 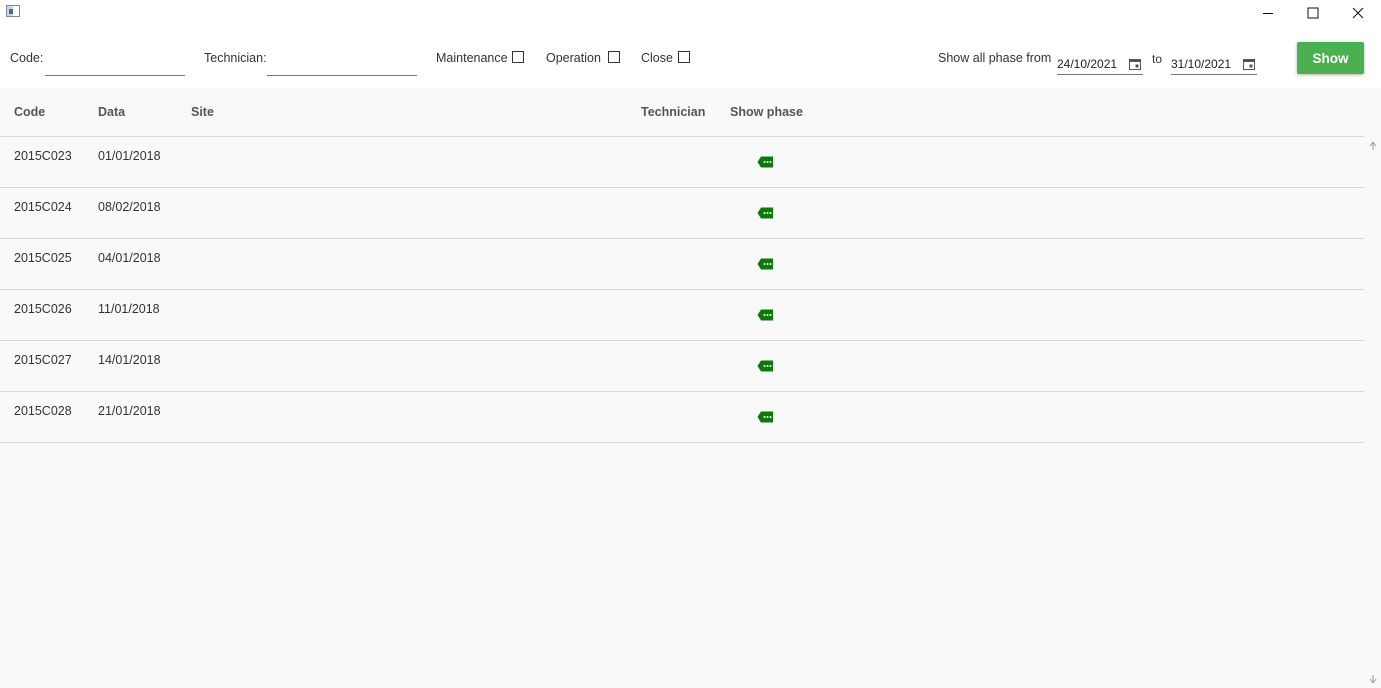 I want to click on table-row: 2015C026 11/01/2018, so click(x=682, y=315).